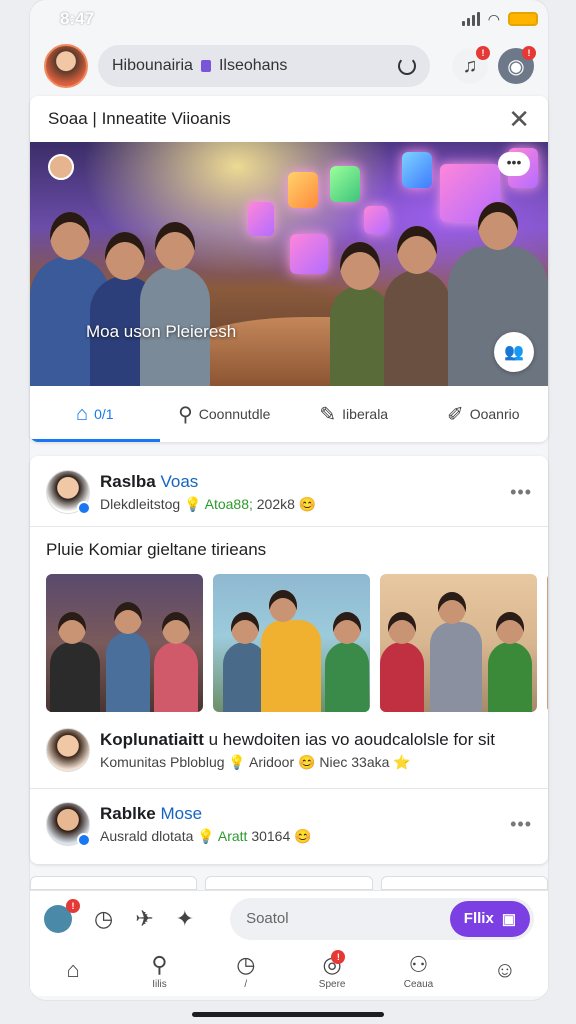 This screenshot has width=576, height=1024. What do you see at coordinates (300, 814) in the screenshot?
I see `post-author: Rablke Mose` at bounding box center [300, 814].